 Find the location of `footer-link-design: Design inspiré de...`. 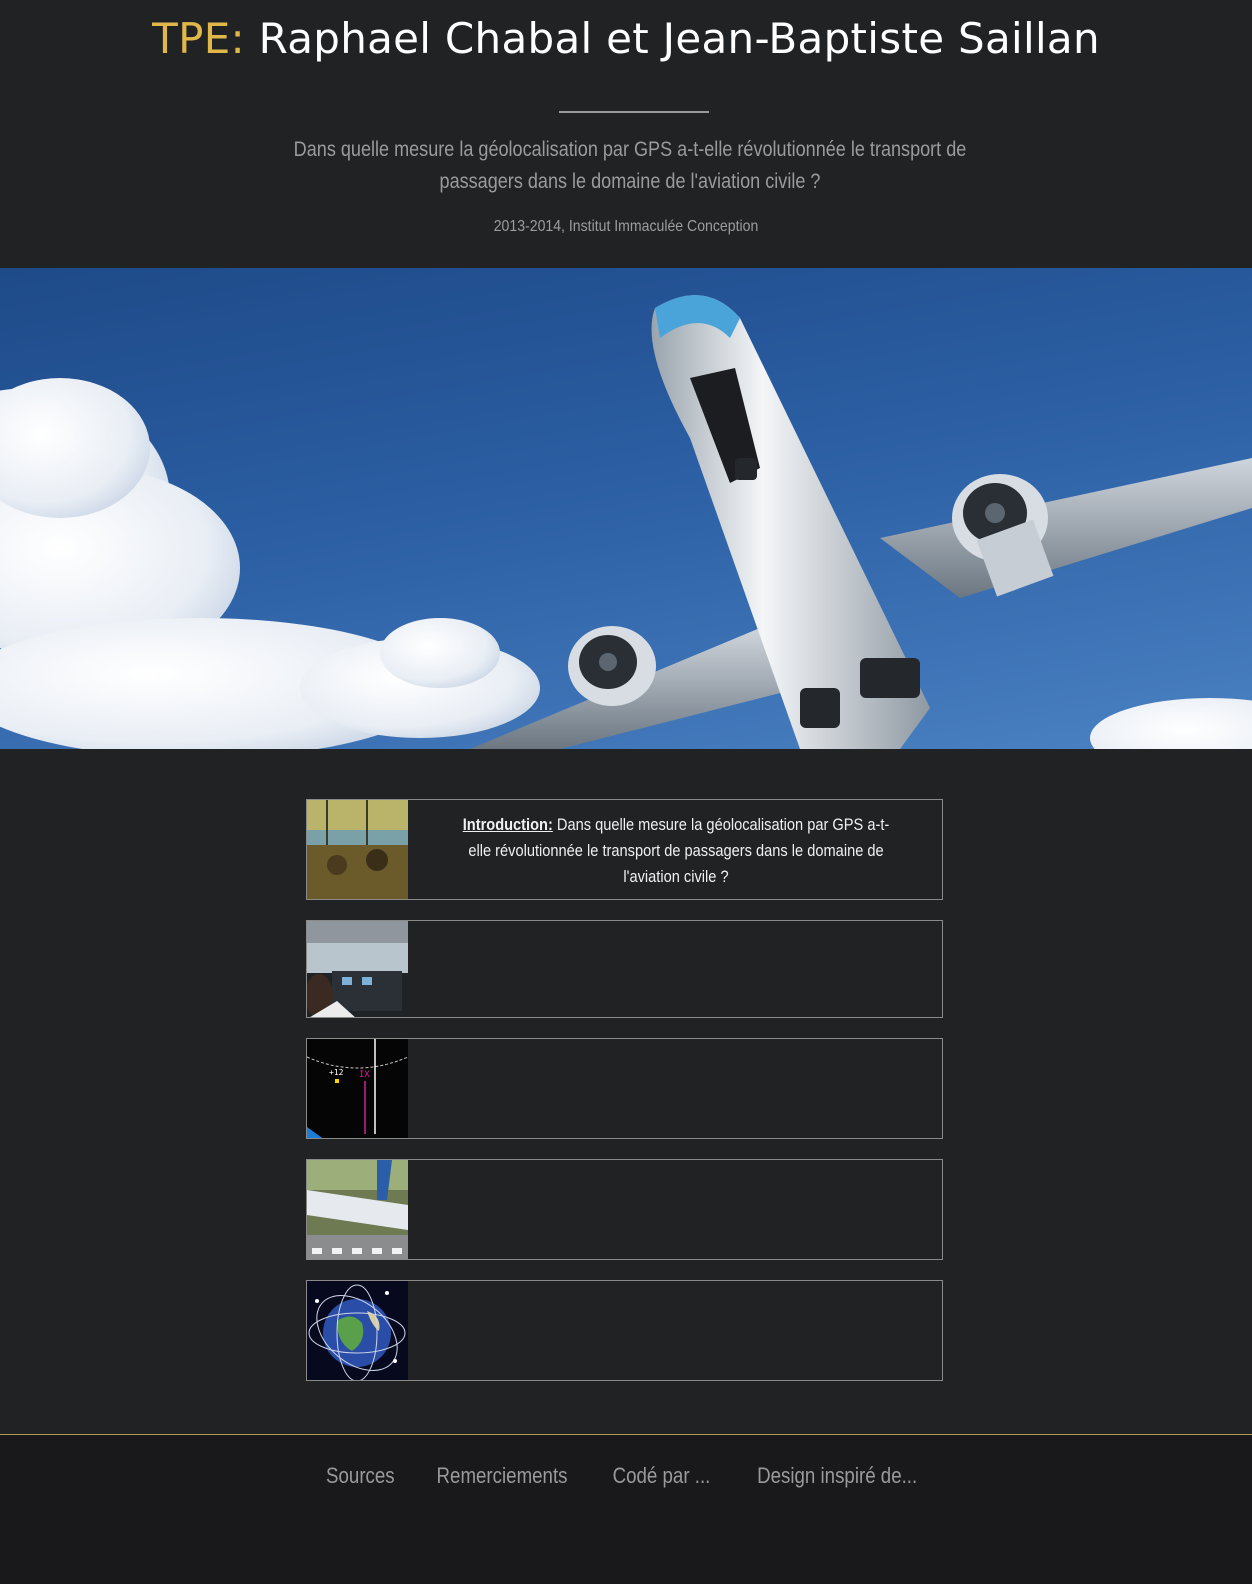

footer-link-design: Design inspiré de... is located at coordinates (837, 1476).